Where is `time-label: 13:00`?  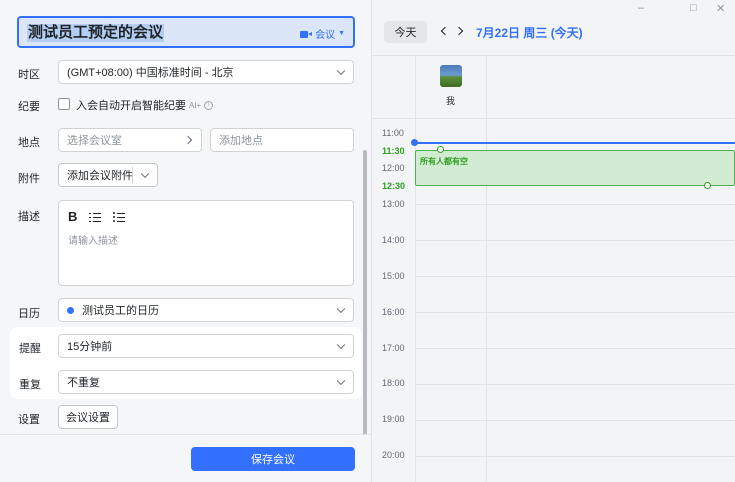 time-label: 13:00 is located at coordinates (393, 204).